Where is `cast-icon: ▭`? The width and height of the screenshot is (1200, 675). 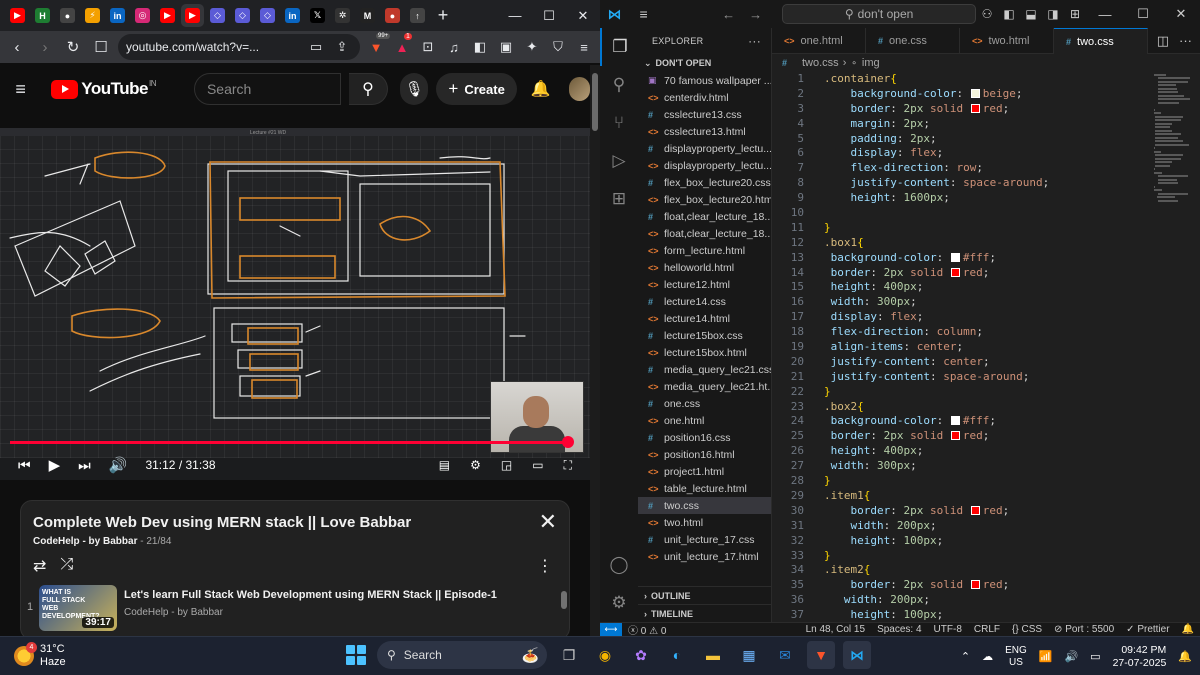
cast-icon: ▭ is located at coordinates (316, 47).